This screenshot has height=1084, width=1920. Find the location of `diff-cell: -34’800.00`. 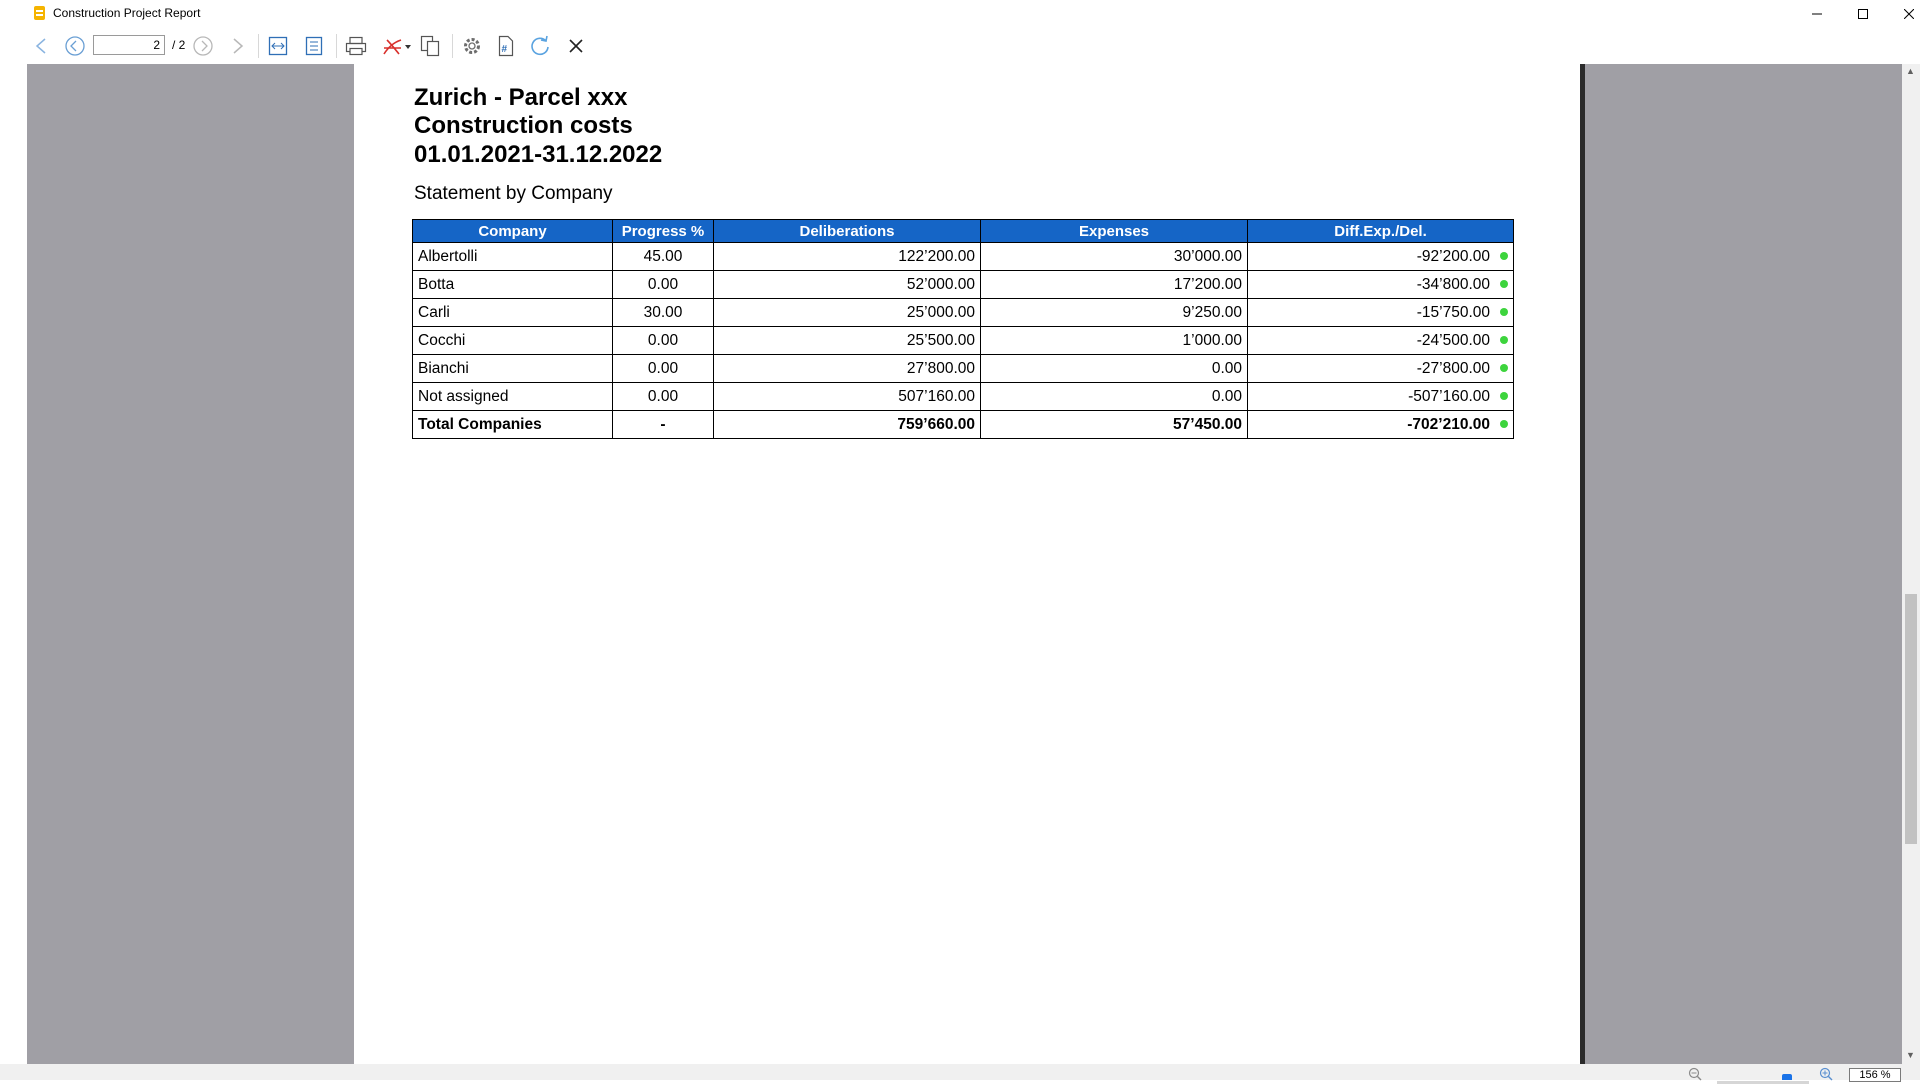

diff-cell: -34’800.00 is located at coordinates (1380, 284).